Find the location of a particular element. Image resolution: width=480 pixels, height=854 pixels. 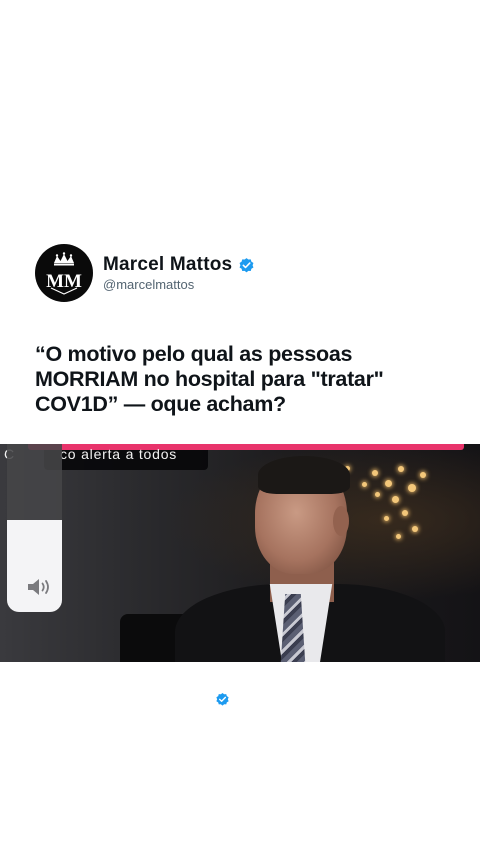

tweet-header: MM Marcel Mattos @marcelmattos is located at coordinates (145, 273).